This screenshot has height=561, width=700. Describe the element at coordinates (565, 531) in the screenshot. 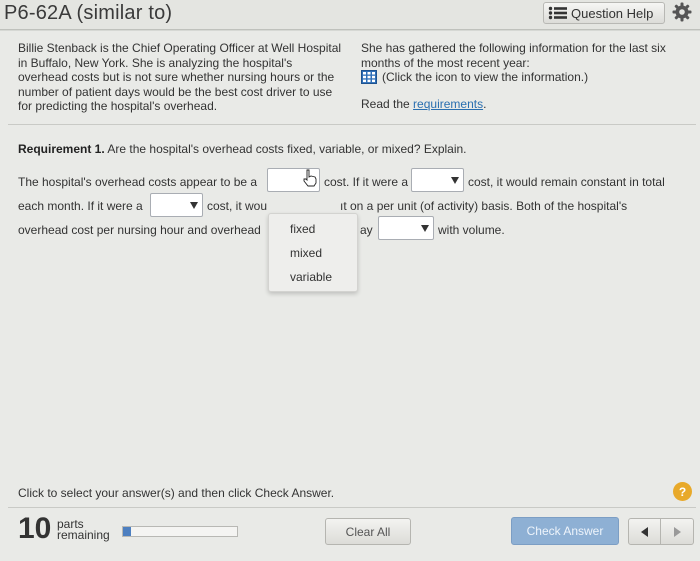

I see `check-answer-button: Check Answer` at that location.